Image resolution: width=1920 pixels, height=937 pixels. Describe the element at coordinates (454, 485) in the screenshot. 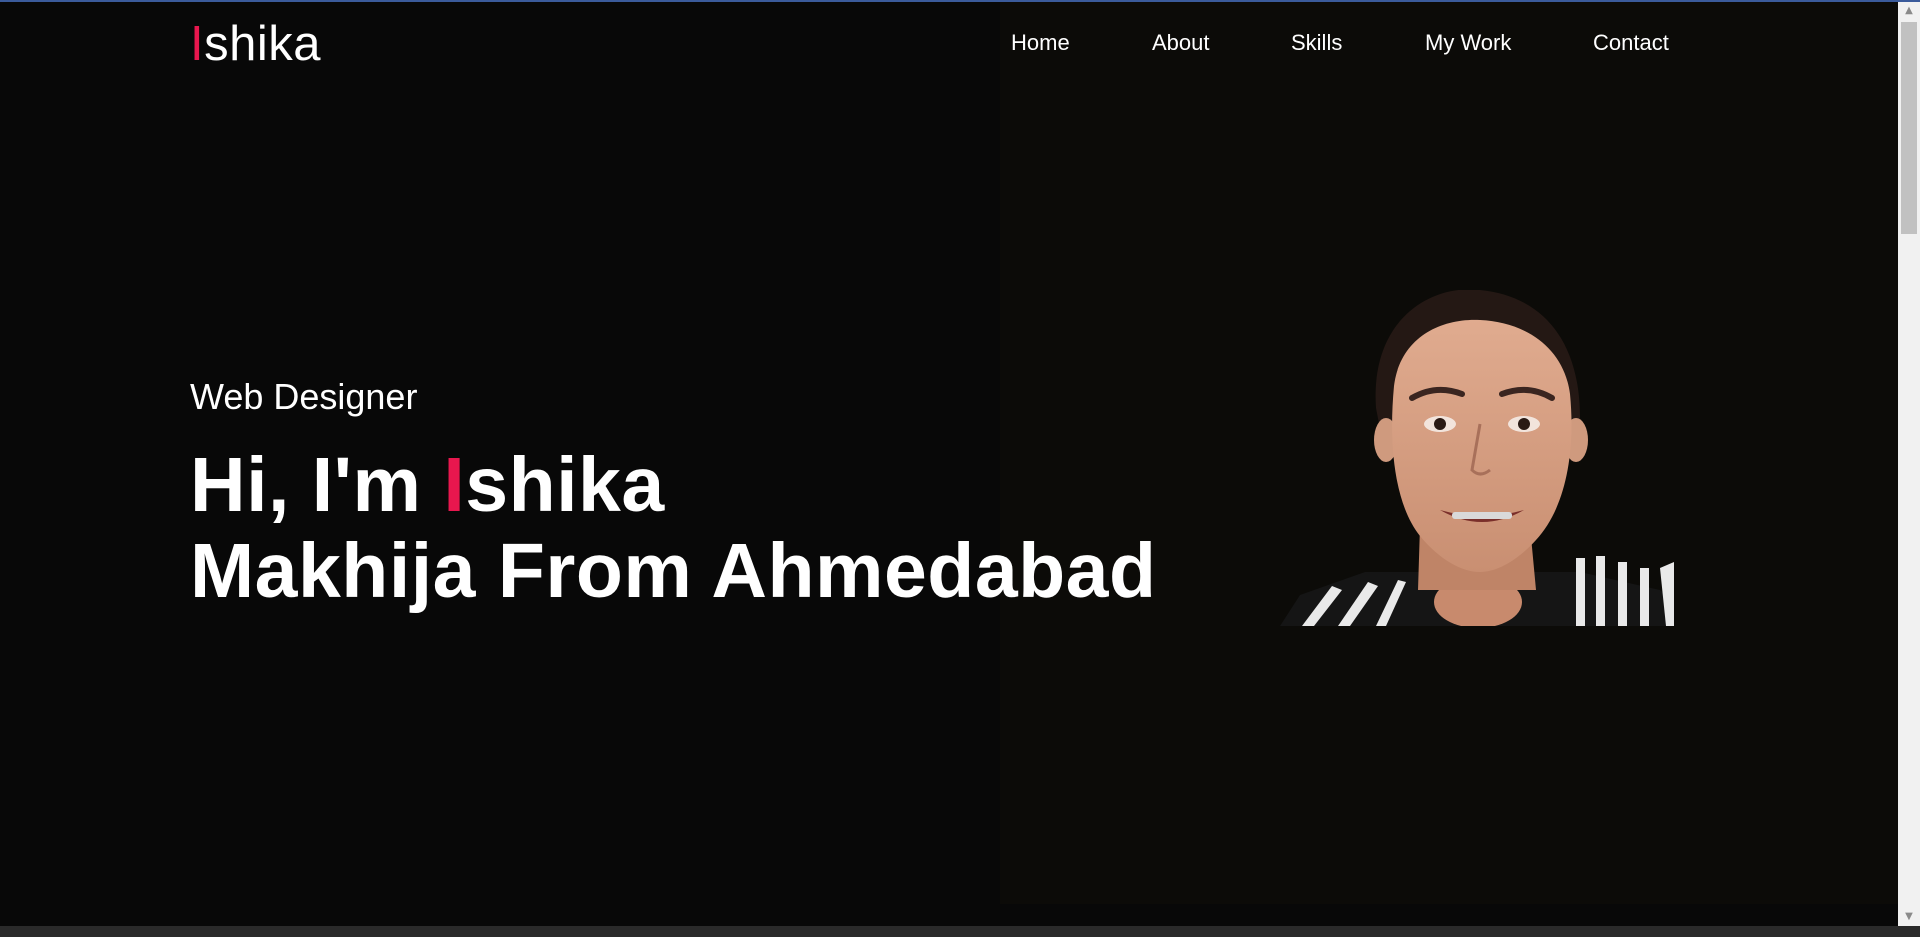

I see `hero-name-accent-letter: I` at that location.